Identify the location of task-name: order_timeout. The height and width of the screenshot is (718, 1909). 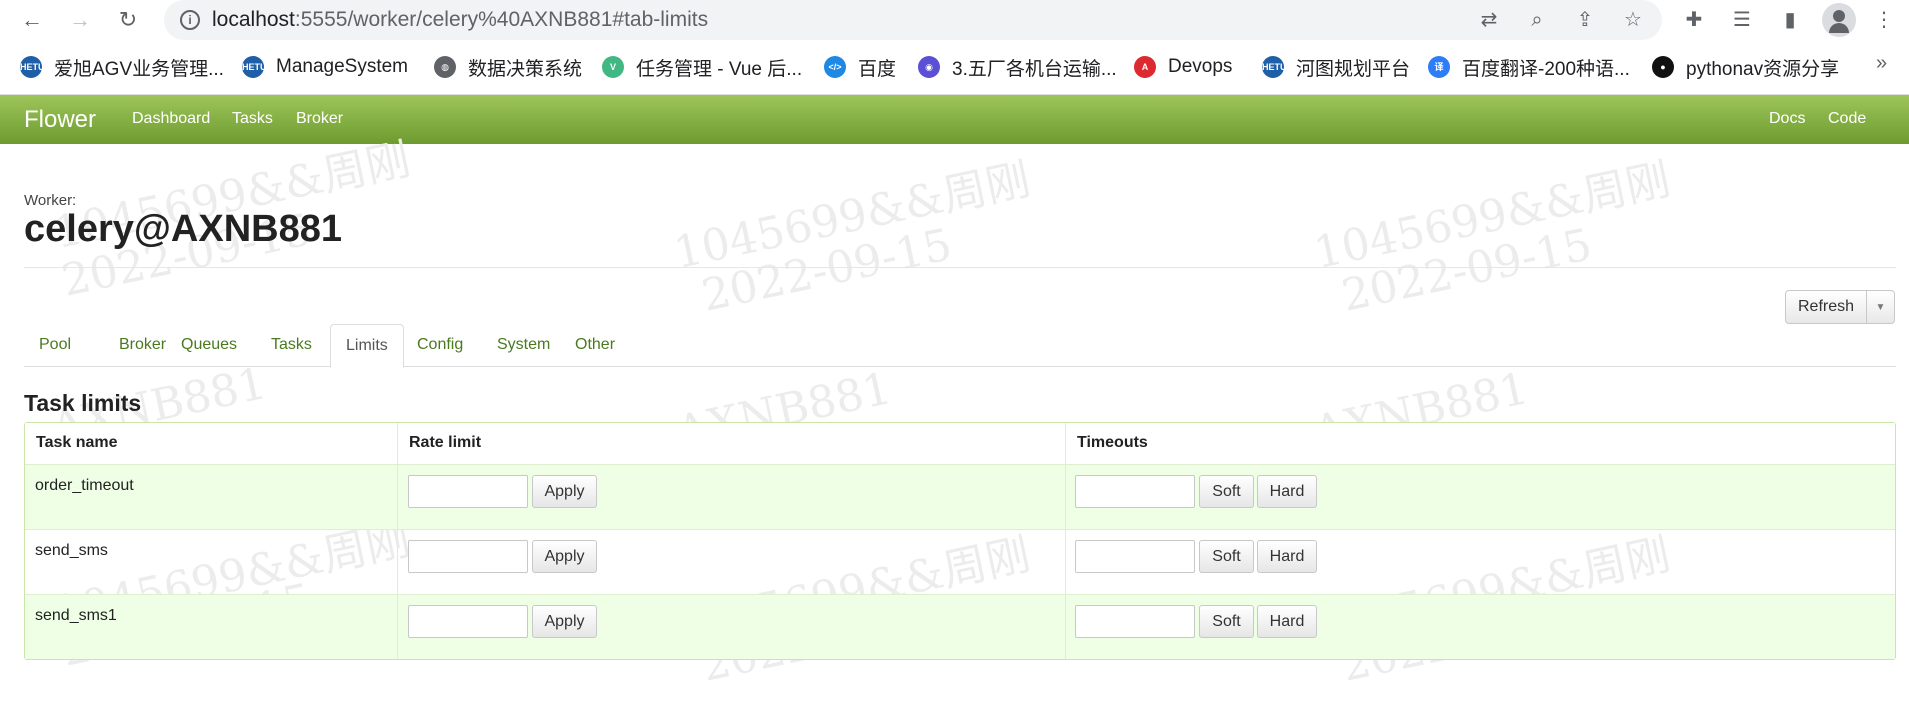
(84, 485).